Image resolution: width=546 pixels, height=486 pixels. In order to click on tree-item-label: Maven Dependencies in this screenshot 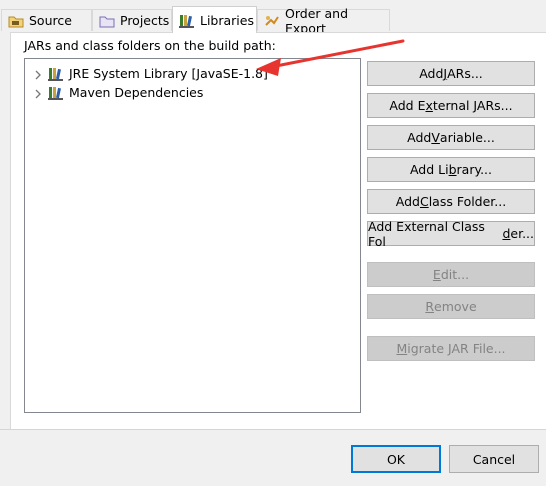, I will do `click(136, 92)`.